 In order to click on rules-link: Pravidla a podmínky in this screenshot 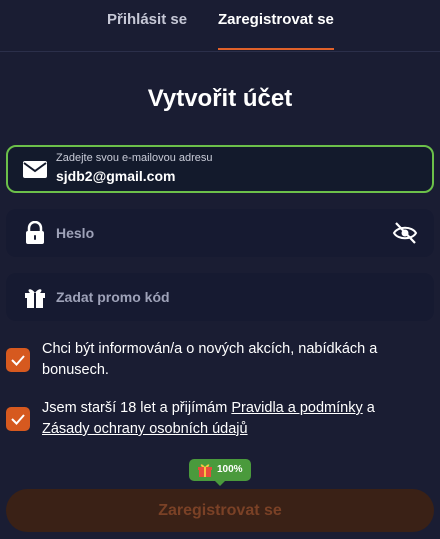, I will do `click(296, 408)`.